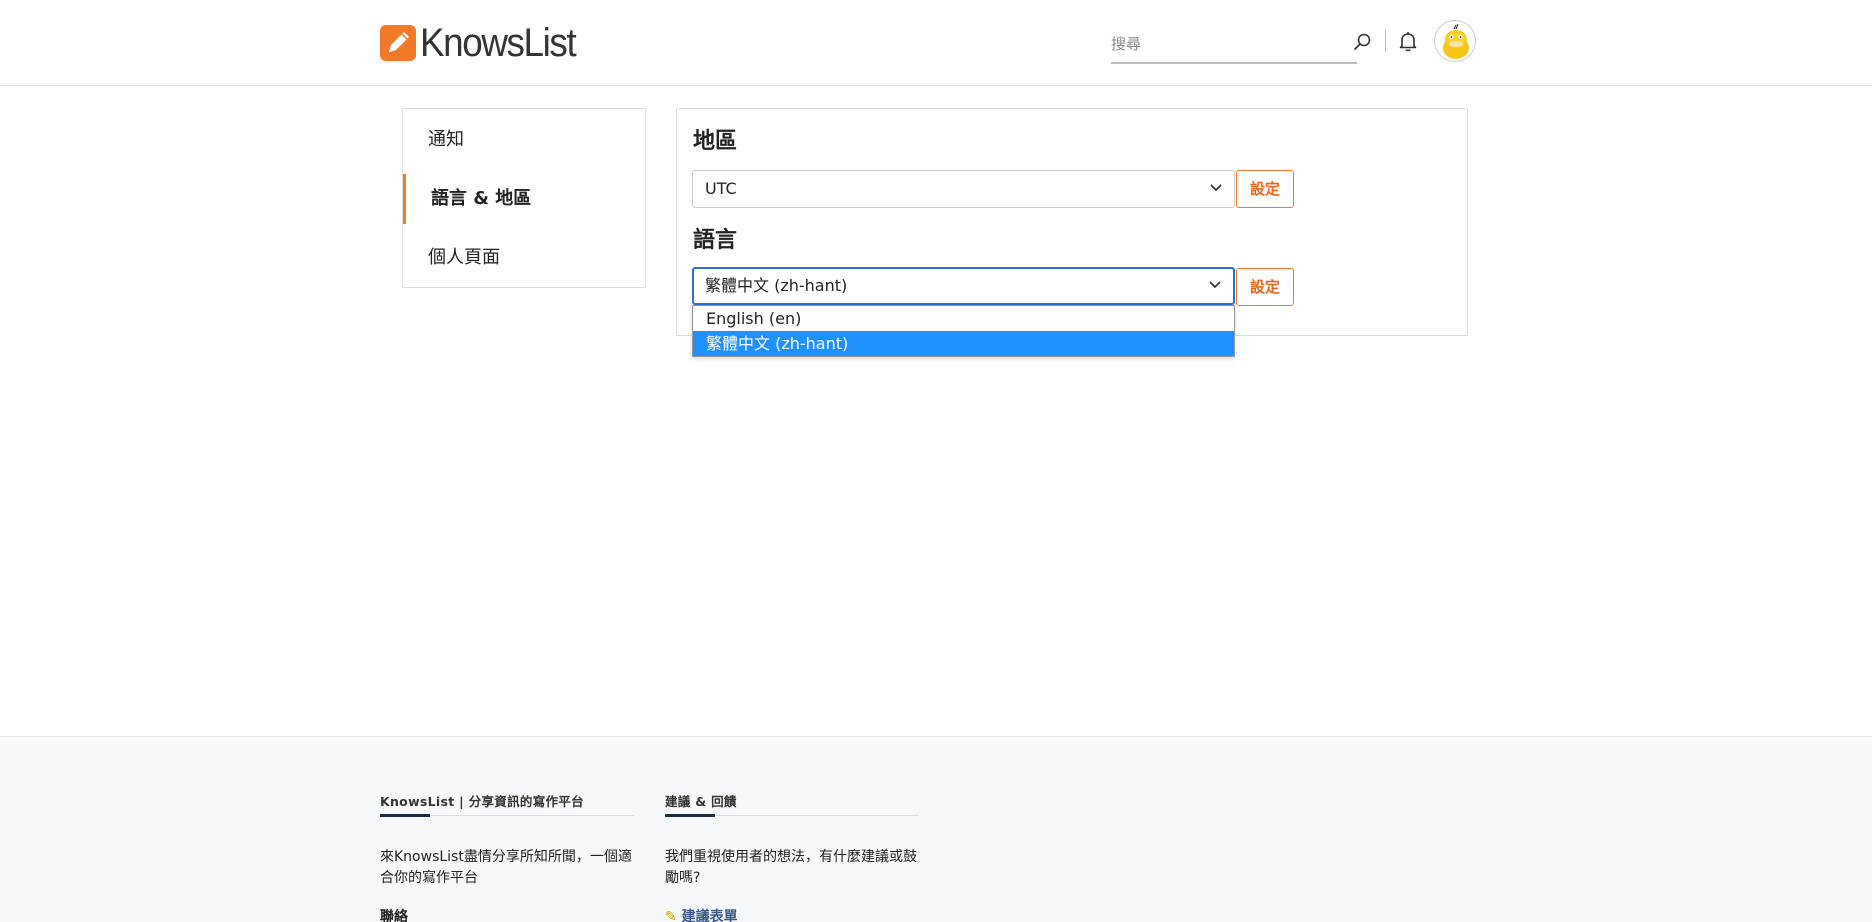 The image size is (1872, 922). I want to click on sidebar-item-language-region: 語言 & 地區, so click(524, 199).